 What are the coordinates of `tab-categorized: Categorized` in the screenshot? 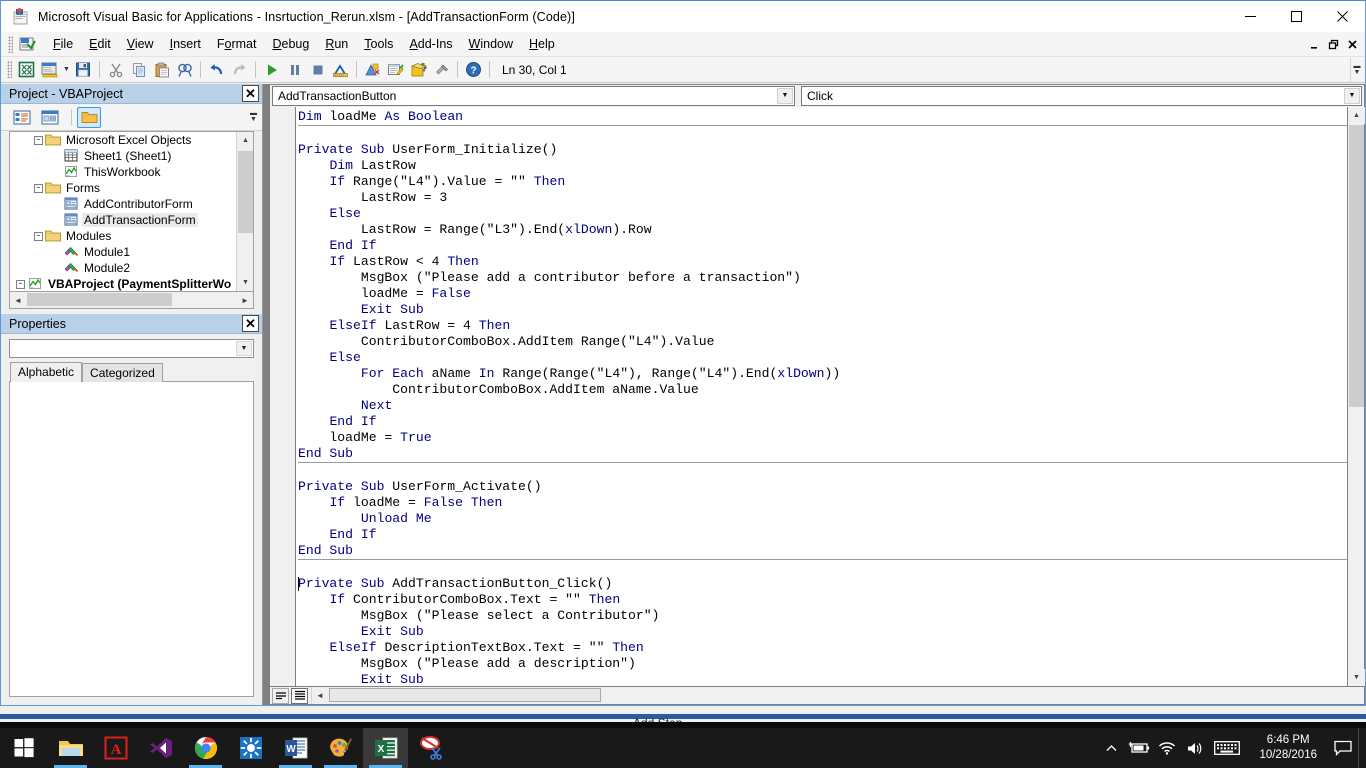 It's located at (122, 372).